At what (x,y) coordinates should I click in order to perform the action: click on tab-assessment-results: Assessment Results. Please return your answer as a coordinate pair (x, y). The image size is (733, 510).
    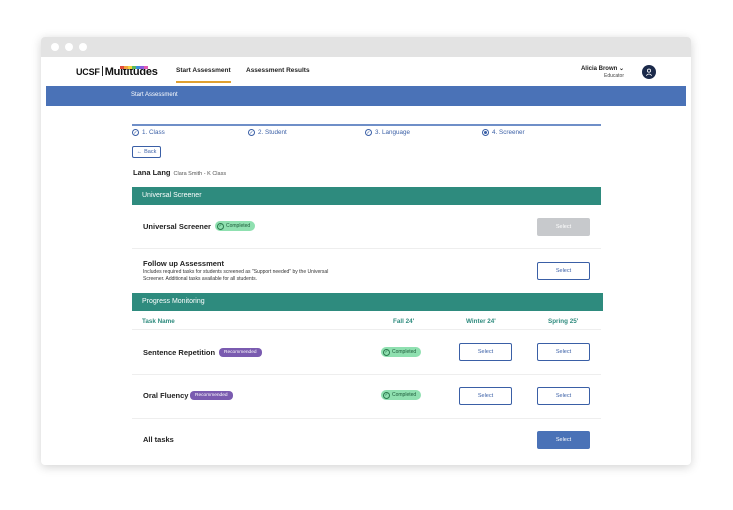
    Looking at the image, I should click on (278, 70).